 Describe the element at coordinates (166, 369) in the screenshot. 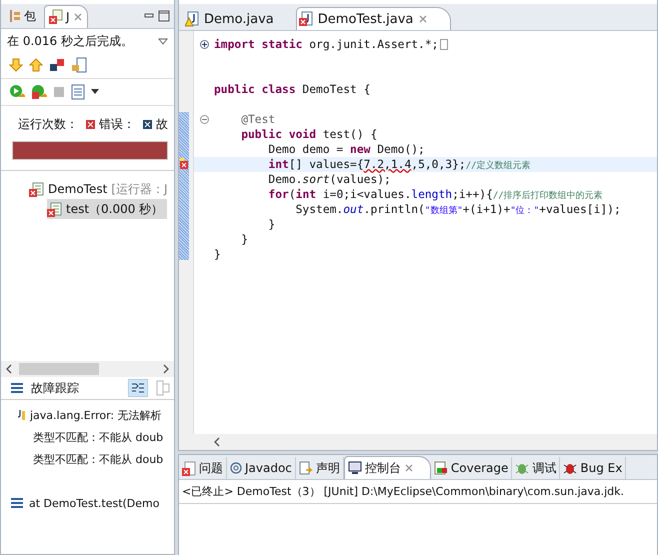

I see `scroll-right-icon` at that location.